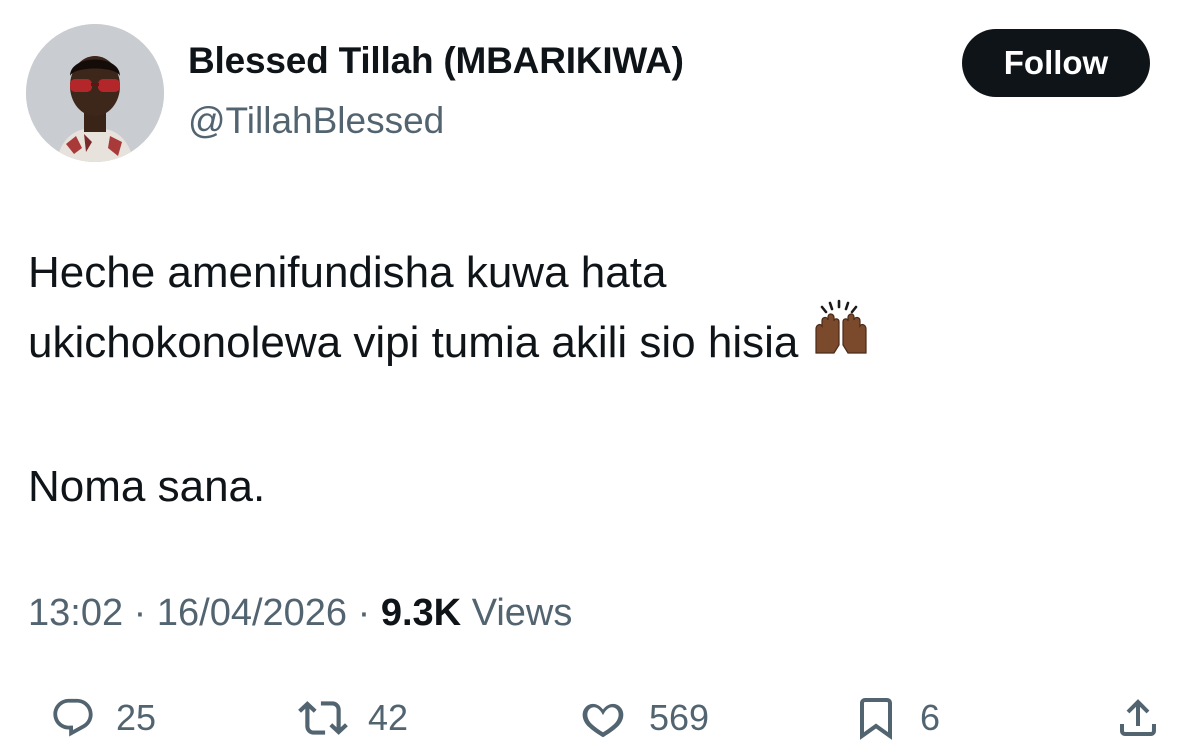 Image resolution: width=1200 pixels, height=750 pixels. I want to click on reply-icon, so click(73, 718).